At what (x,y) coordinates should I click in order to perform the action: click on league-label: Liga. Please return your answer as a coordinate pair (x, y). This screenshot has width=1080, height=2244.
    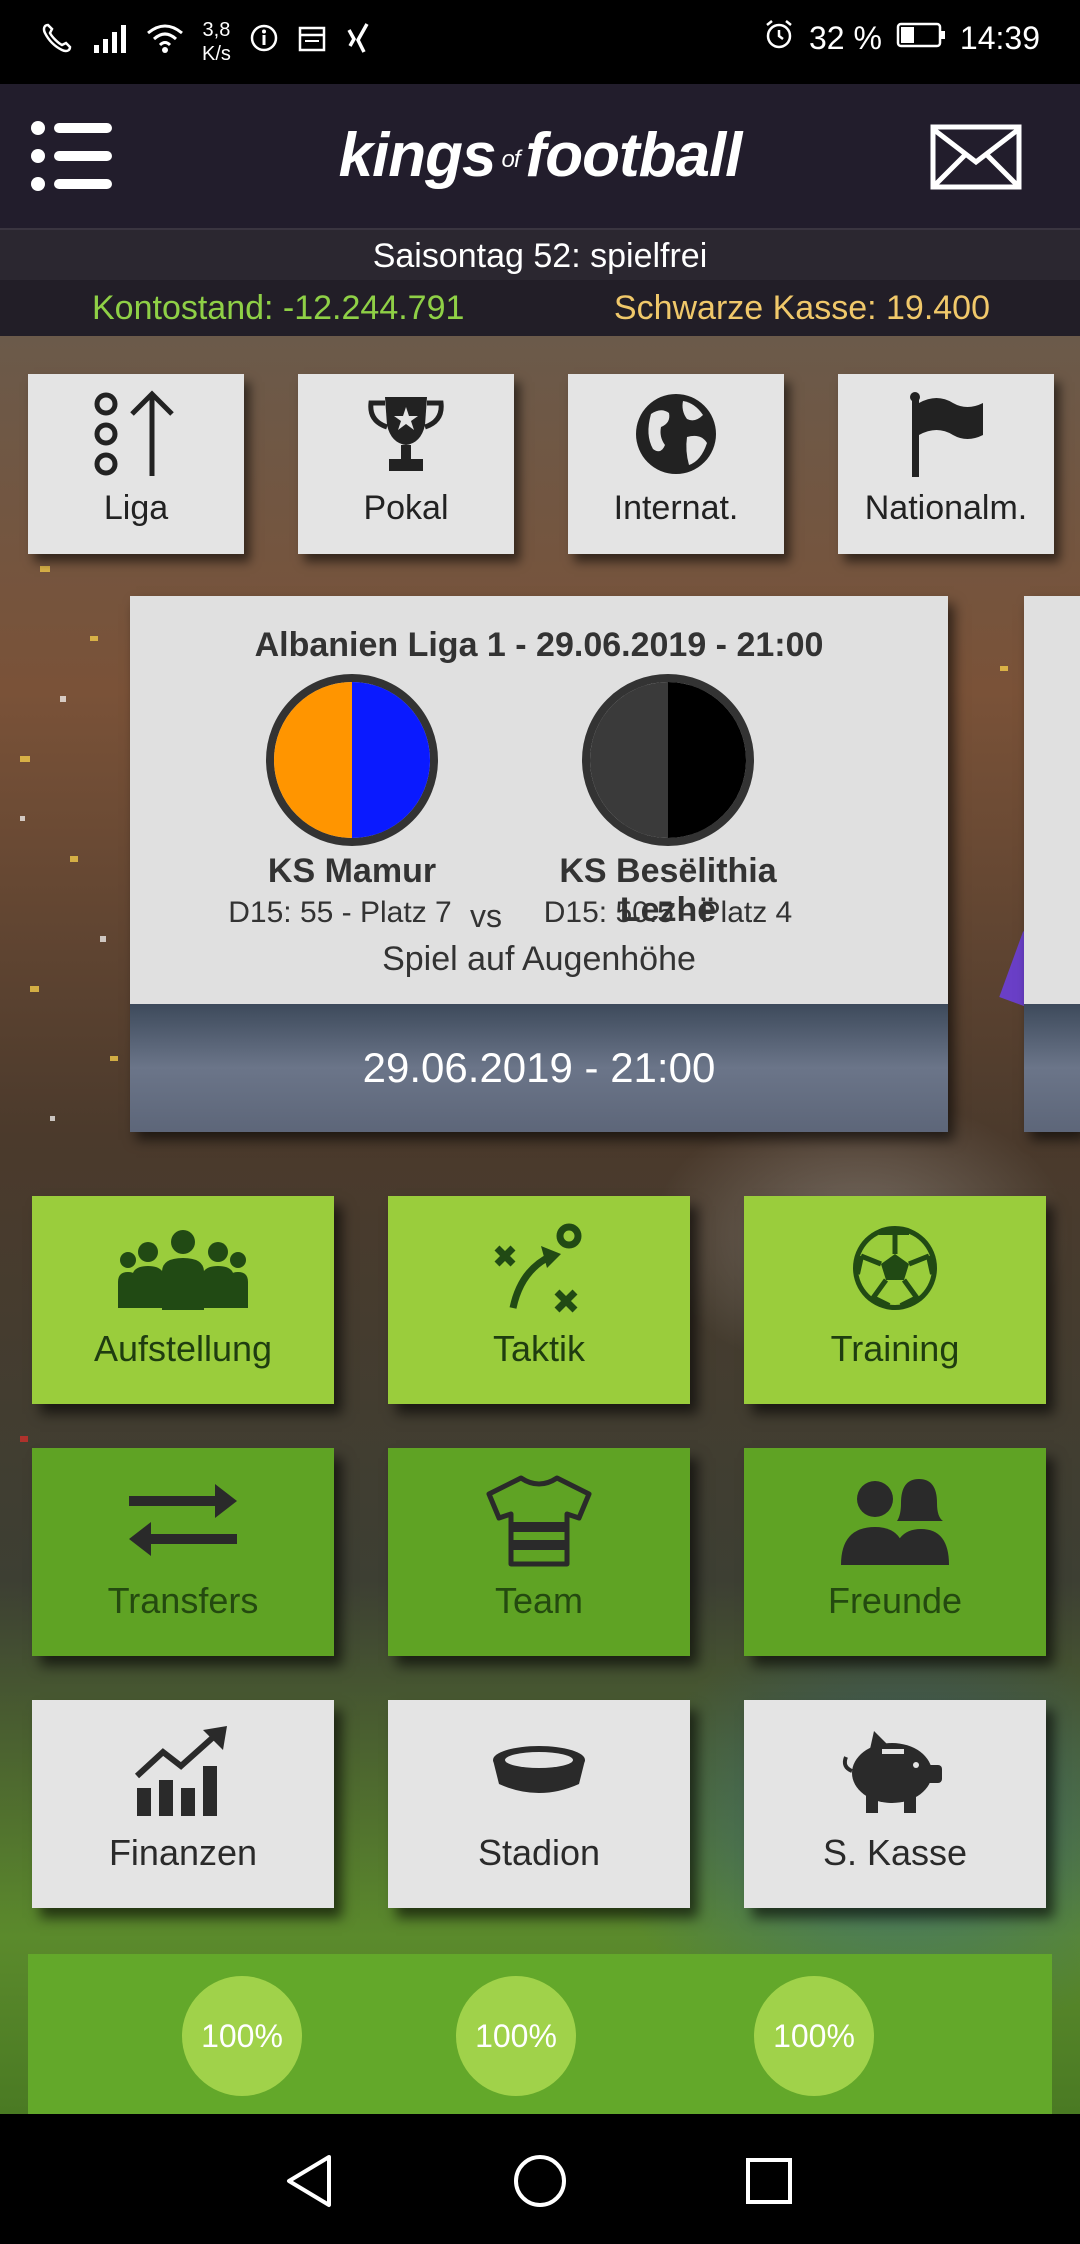
    Looking at the image, I should click on (136, 508).